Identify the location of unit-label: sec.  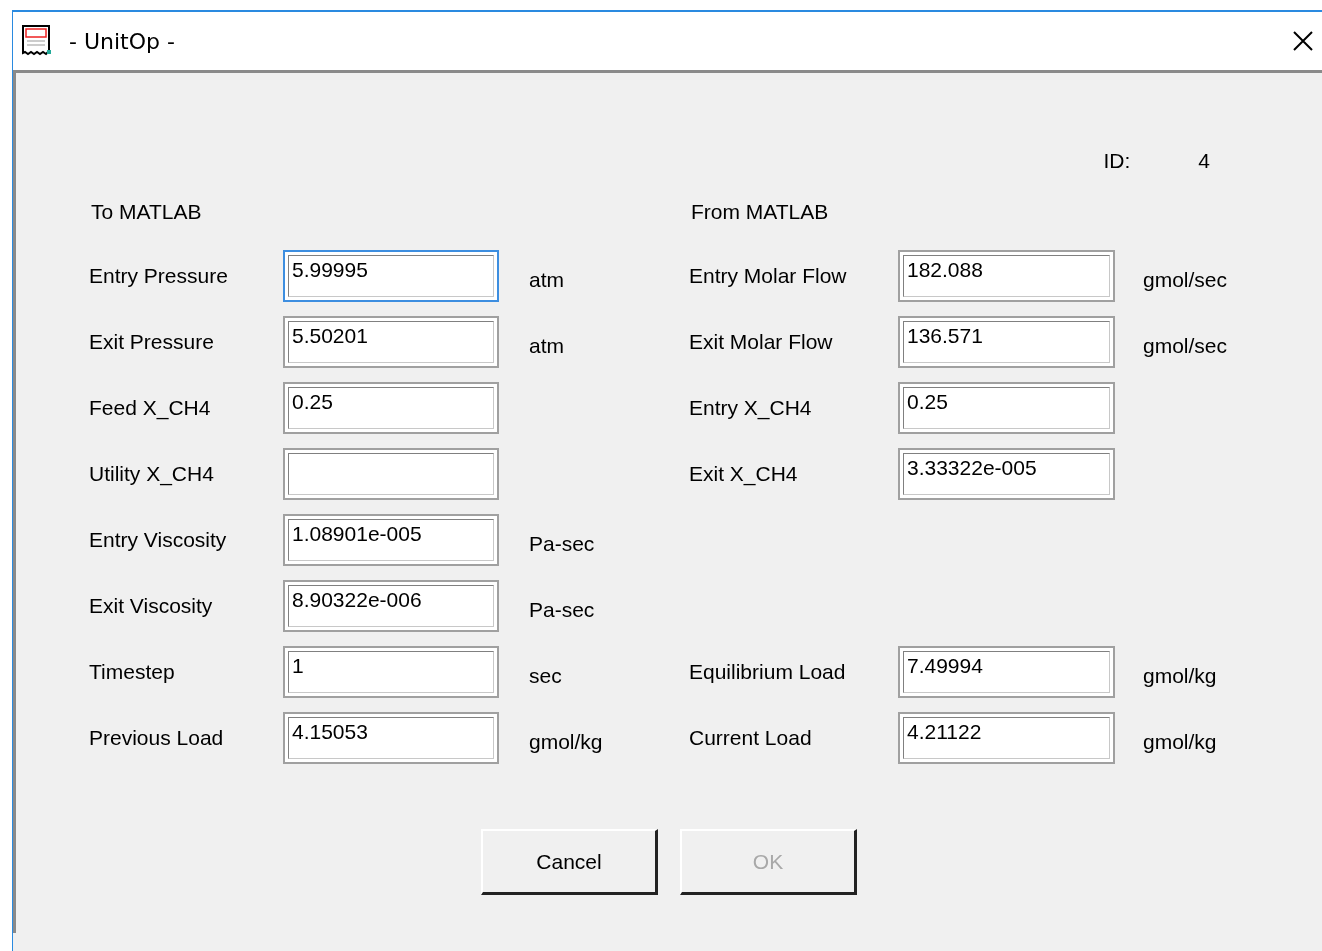
(545, 675).